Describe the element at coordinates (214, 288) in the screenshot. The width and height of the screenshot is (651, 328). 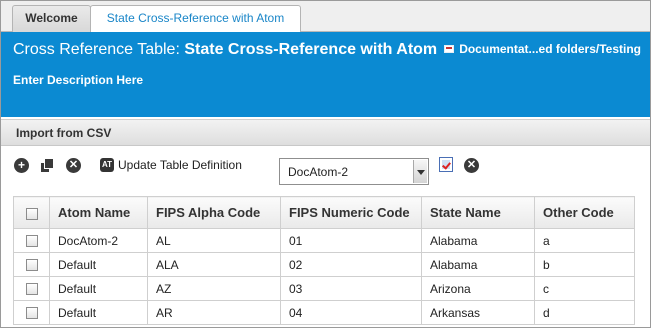
I see `fips-alpha-cell: AZ` at that location.